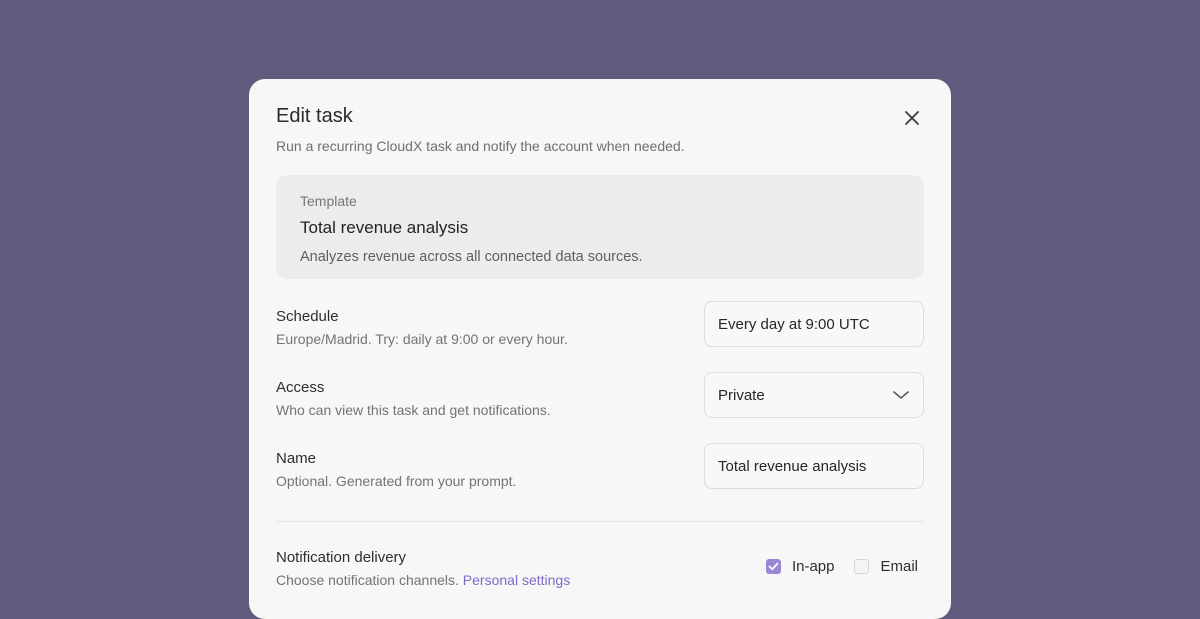 Image resolution: width=1200 pixels, height=619 pixels. Describe the element at coordinates (841, 566) in the screenshot. I see `notification-channels: In-app Email` at that location.